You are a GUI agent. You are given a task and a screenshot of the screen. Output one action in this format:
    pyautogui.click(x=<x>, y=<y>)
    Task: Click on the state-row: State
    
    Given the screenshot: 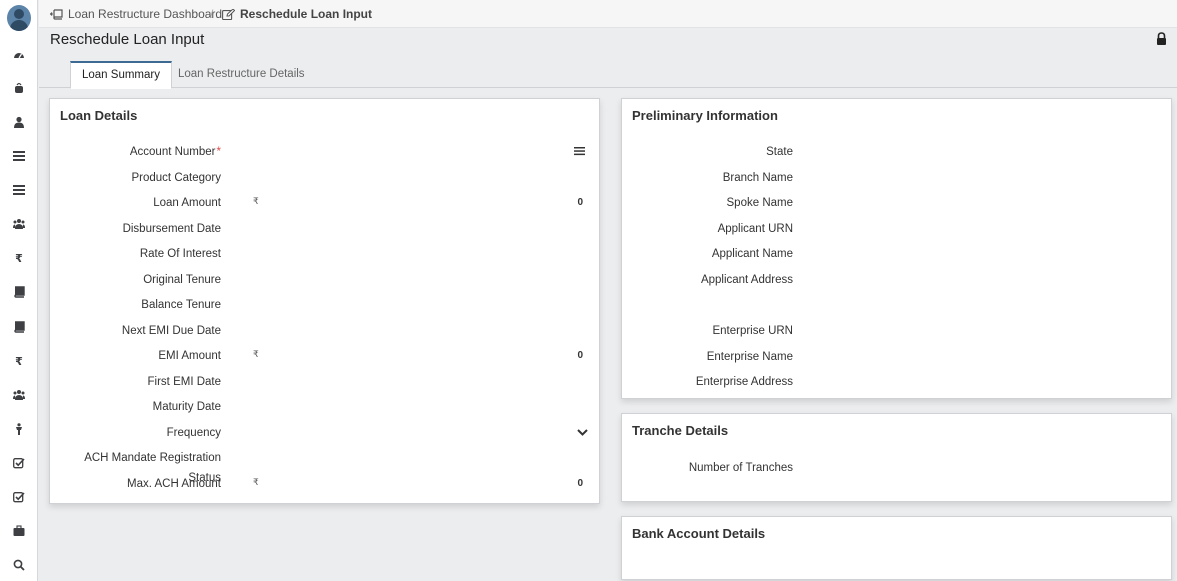 What is the action you would take?
    pyautogui.click(x=896, y=152)
    